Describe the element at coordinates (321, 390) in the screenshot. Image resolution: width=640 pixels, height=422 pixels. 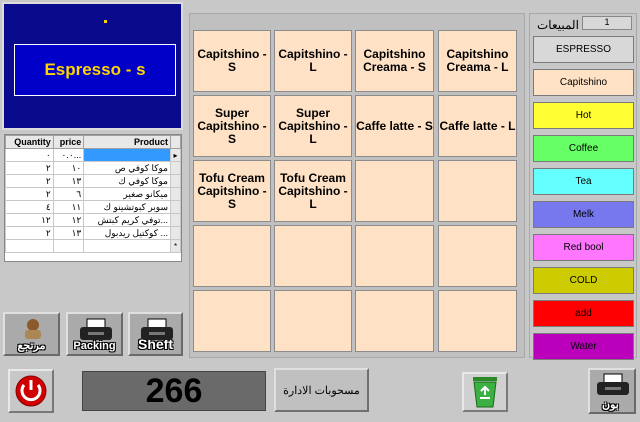
I see `admin-withdrawals-button: مسحوبات الادارة` at that location.